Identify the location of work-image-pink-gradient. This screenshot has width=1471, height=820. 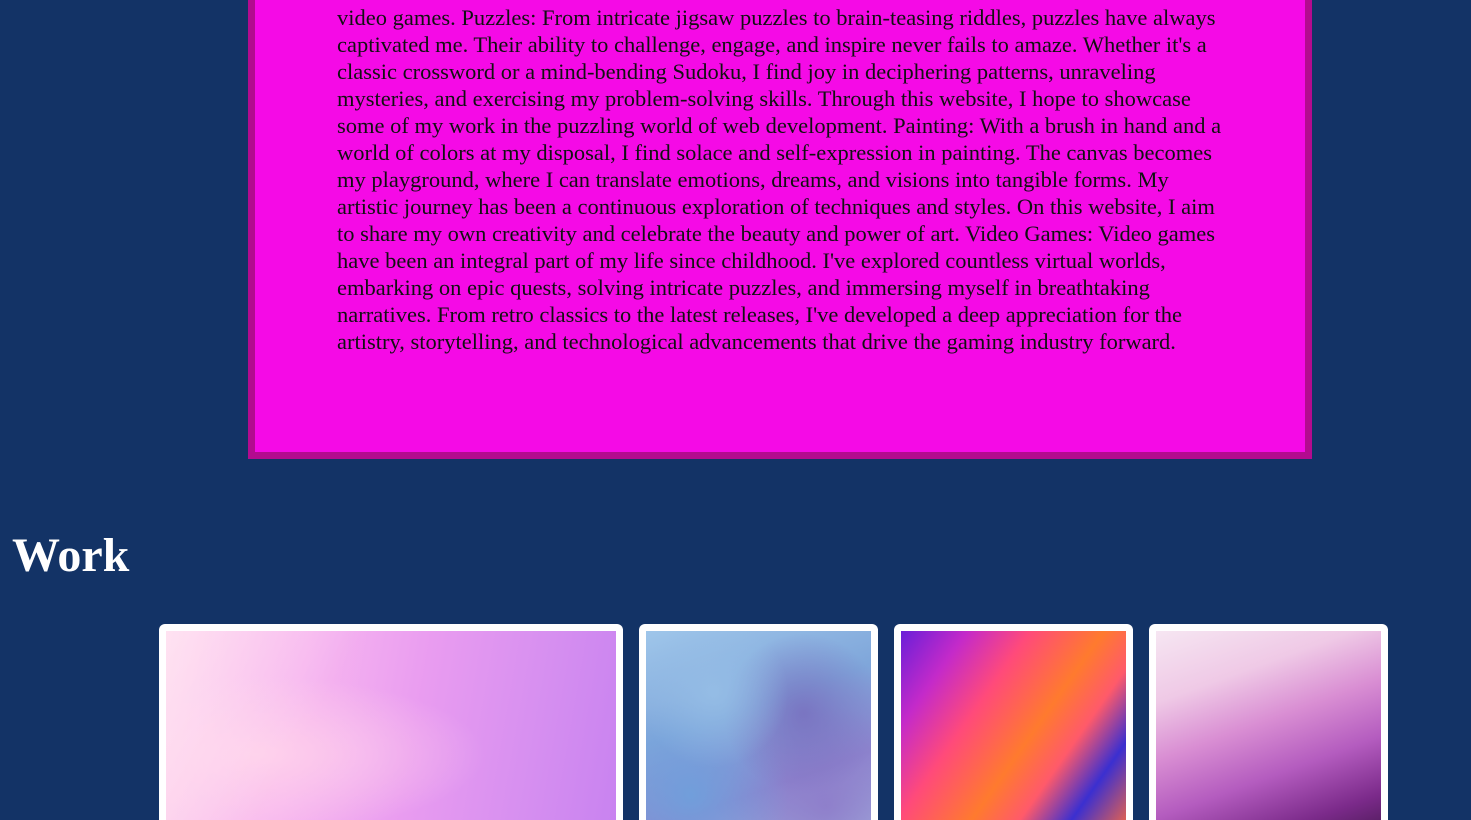
(391, 725).